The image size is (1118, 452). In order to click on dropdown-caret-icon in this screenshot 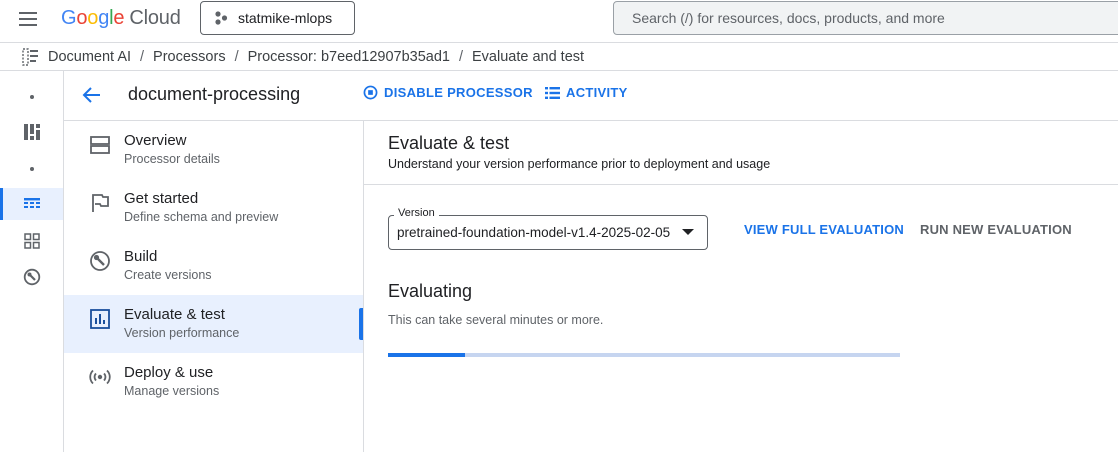, I will do `click(688, 232)`.